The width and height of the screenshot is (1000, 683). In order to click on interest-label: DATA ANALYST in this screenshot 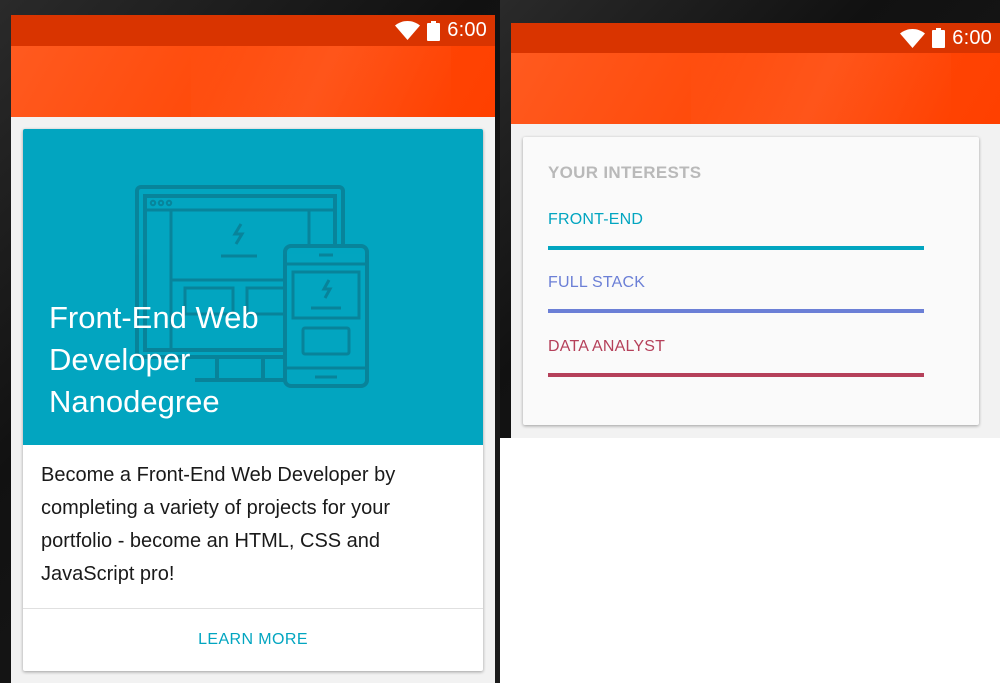, I will do `click(607, 346)`.